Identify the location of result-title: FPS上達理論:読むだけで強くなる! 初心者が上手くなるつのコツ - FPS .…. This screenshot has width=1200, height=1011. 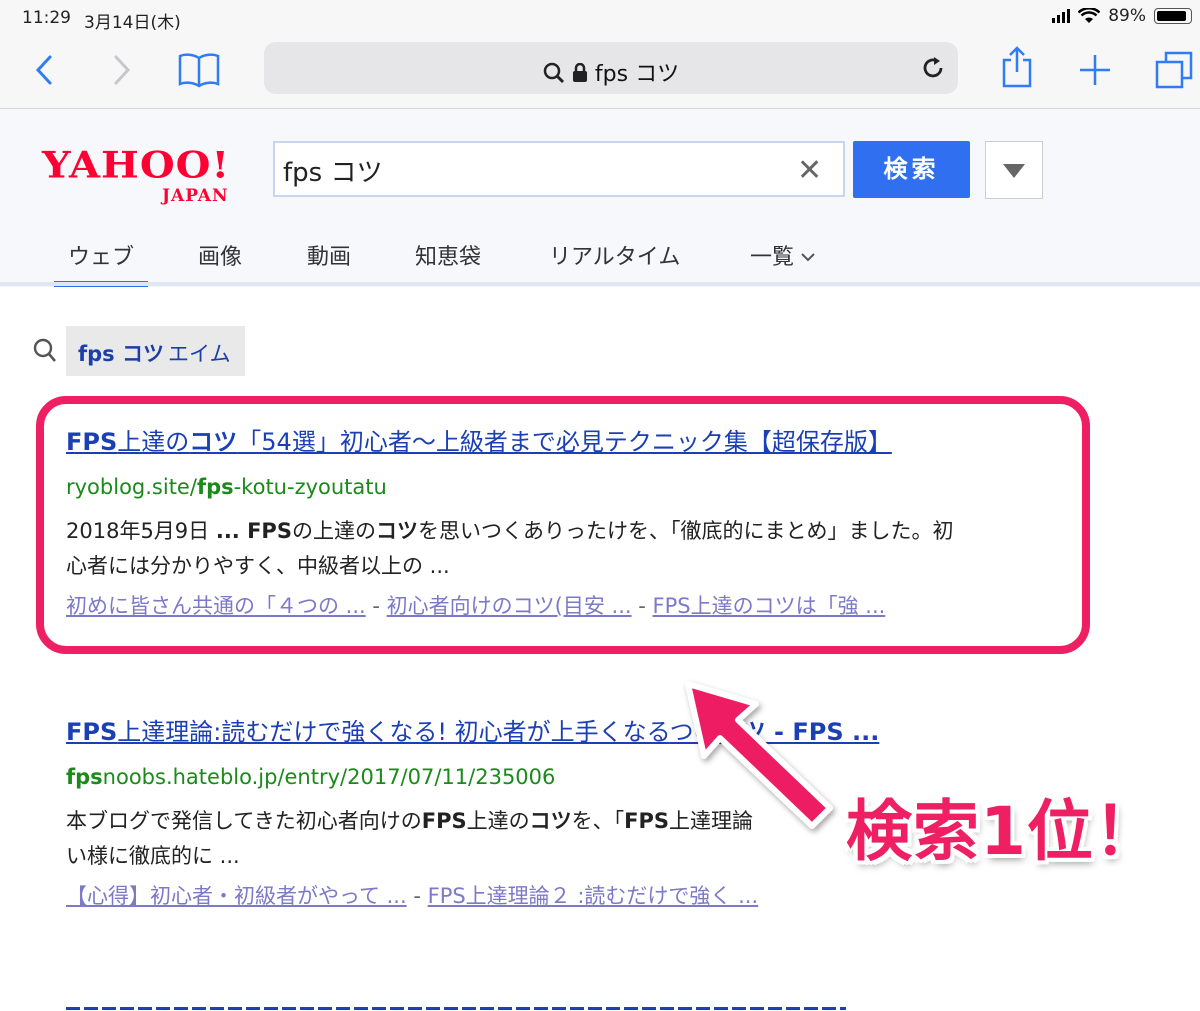
(546, 729).